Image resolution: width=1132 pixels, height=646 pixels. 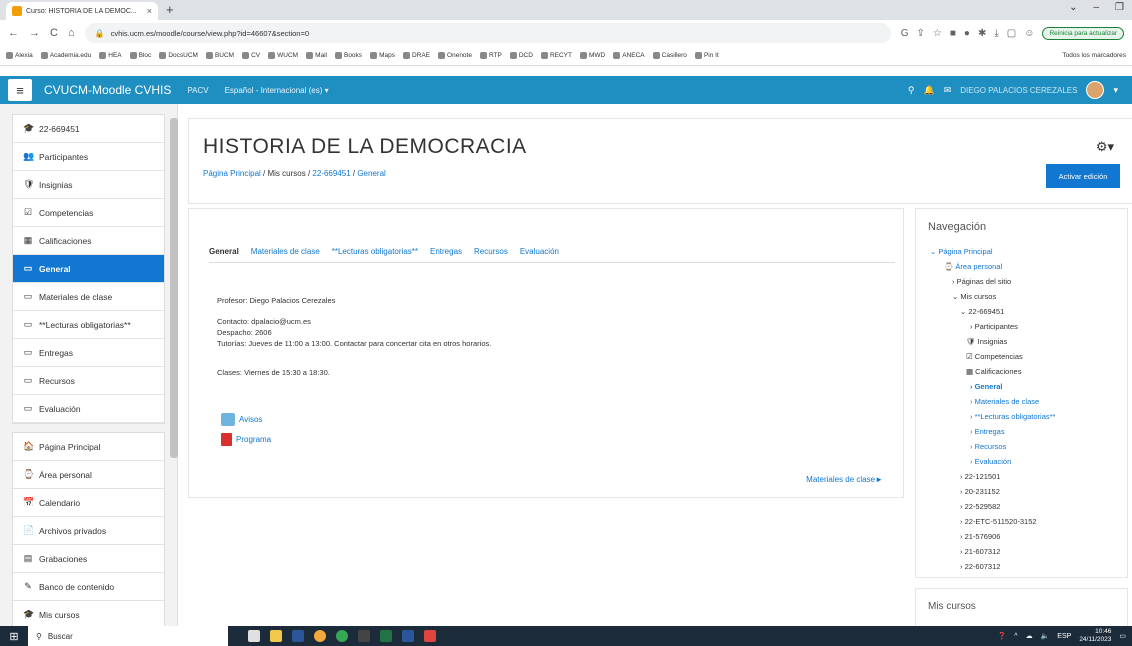 What do you see at coordinates (316, 55) in the screenshot?
I see `bookmark-item: Mail` at bounding box center [316, 55].